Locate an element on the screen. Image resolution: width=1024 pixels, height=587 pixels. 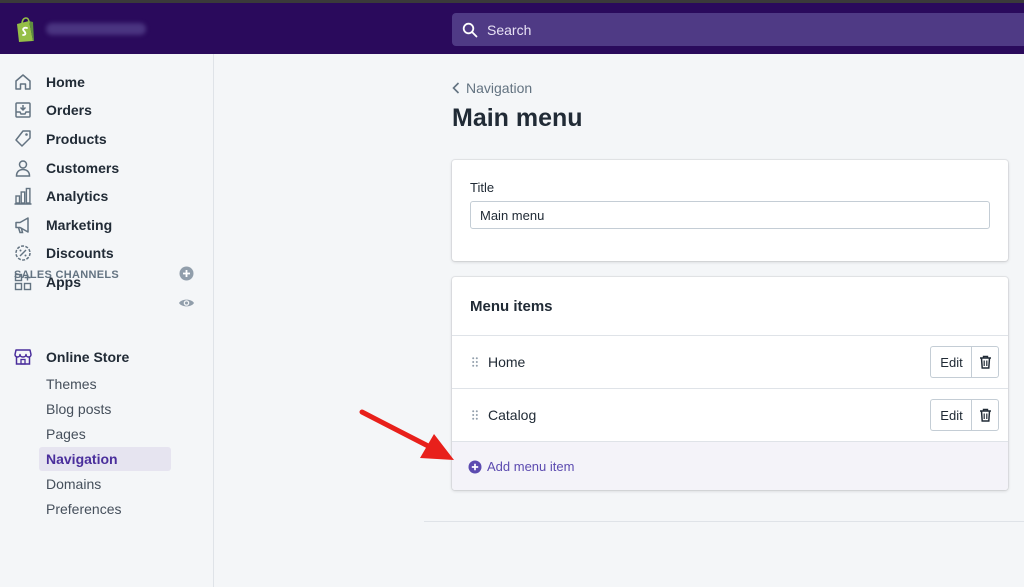
add-sales-channel-icon is located at coordinates (186, 273).